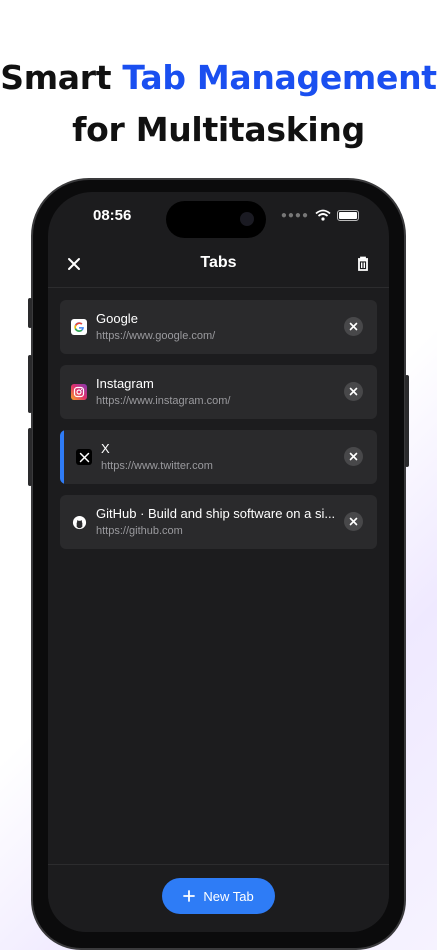  I want to click on headline-line-1: Smart Tab Management, so click(218, 78).